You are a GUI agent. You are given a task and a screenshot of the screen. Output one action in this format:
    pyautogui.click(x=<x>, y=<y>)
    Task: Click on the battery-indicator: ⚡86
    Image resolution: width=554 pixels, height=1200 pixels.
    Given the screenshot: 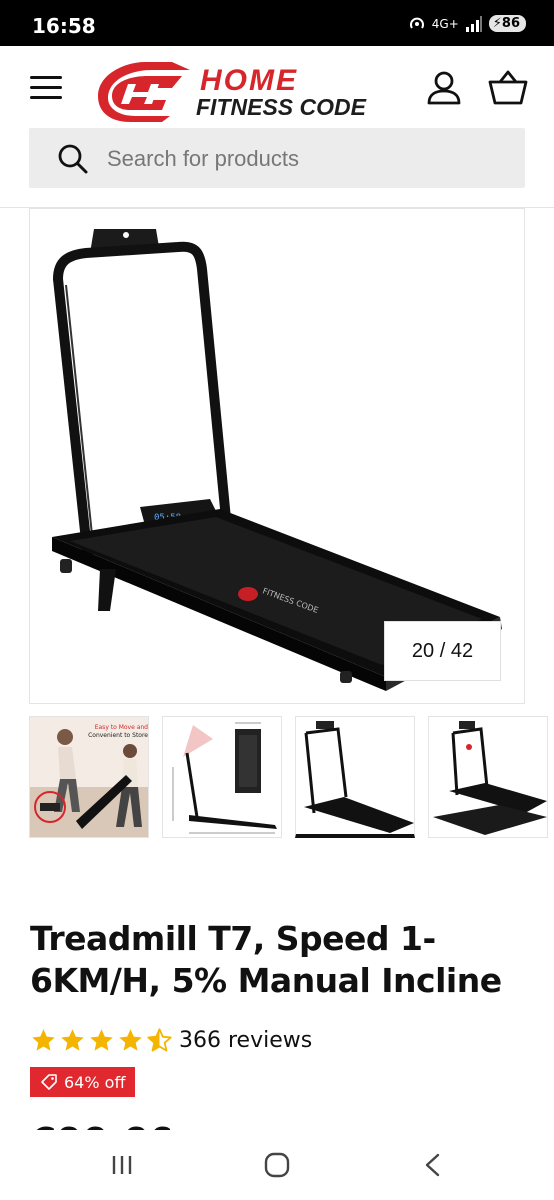 What is the action you would take?
    pyautogui.click(x=507, y=23)
    